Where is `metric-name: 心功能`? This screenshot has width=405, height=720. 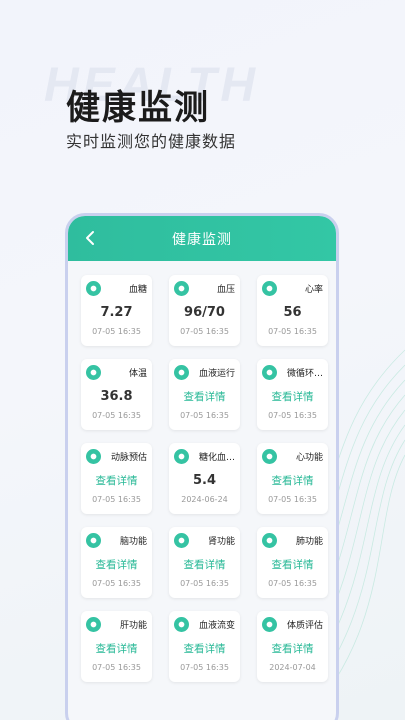
metric-name: 心功能 is located at coordinates (309, 458).